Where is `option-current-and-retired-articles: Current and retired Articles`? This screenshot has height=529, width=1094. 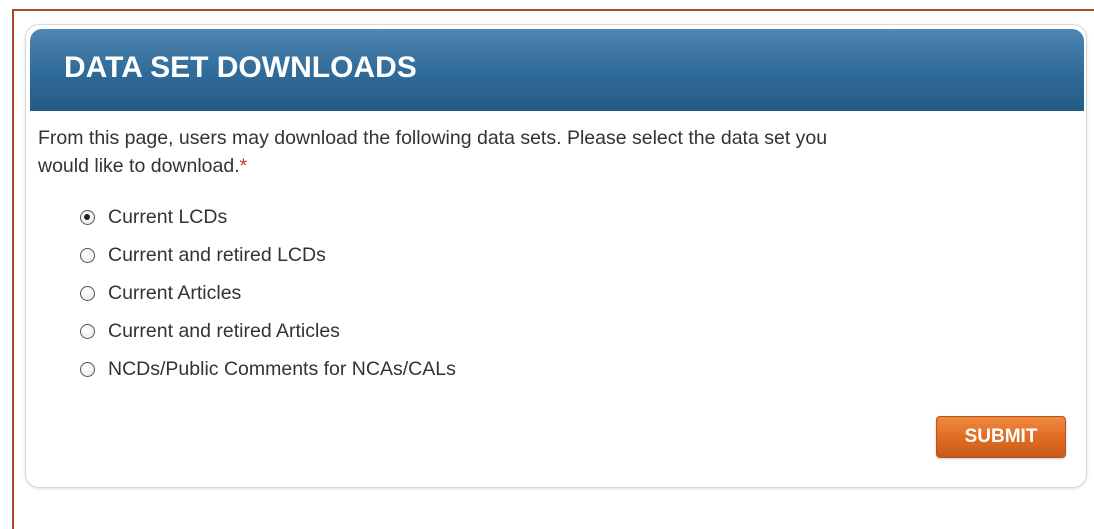 option-current-and-retired-articles: Current and retired Articles is located at coordinates (268, 331).